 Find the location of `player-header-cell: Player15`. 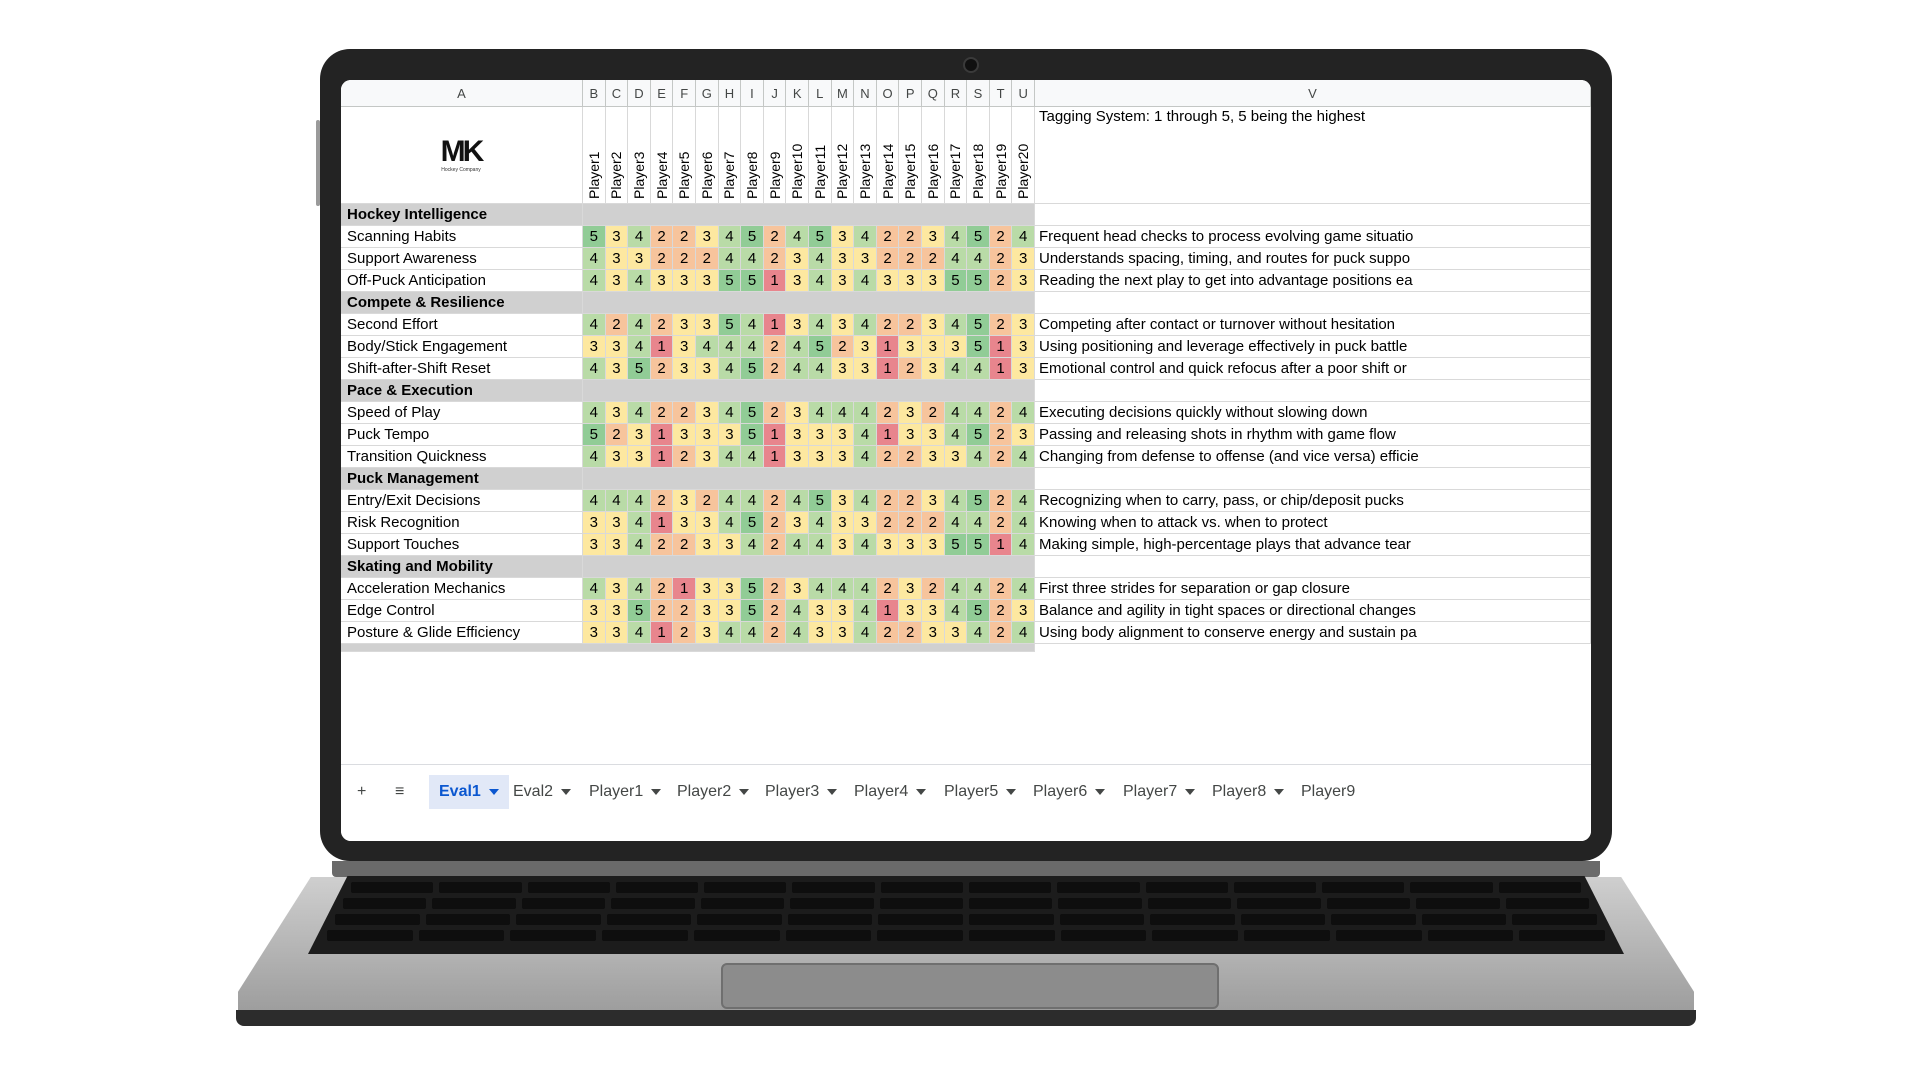

player-header-cell: Player15 is located at coordinates (910, 155).